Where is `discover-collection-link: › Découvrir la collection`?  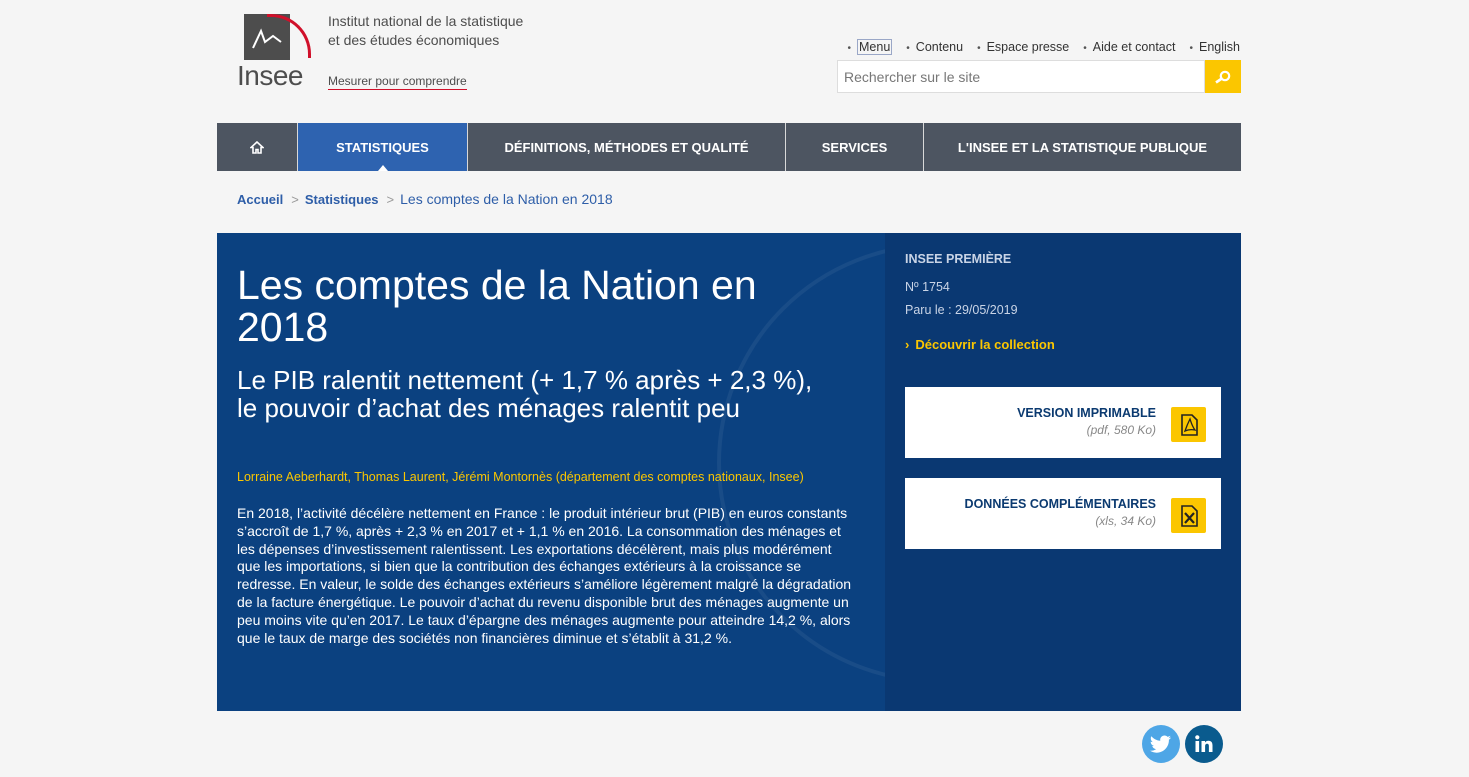
discover-collection-link: › Découvrir la collection is located at coordinates (980, 344).